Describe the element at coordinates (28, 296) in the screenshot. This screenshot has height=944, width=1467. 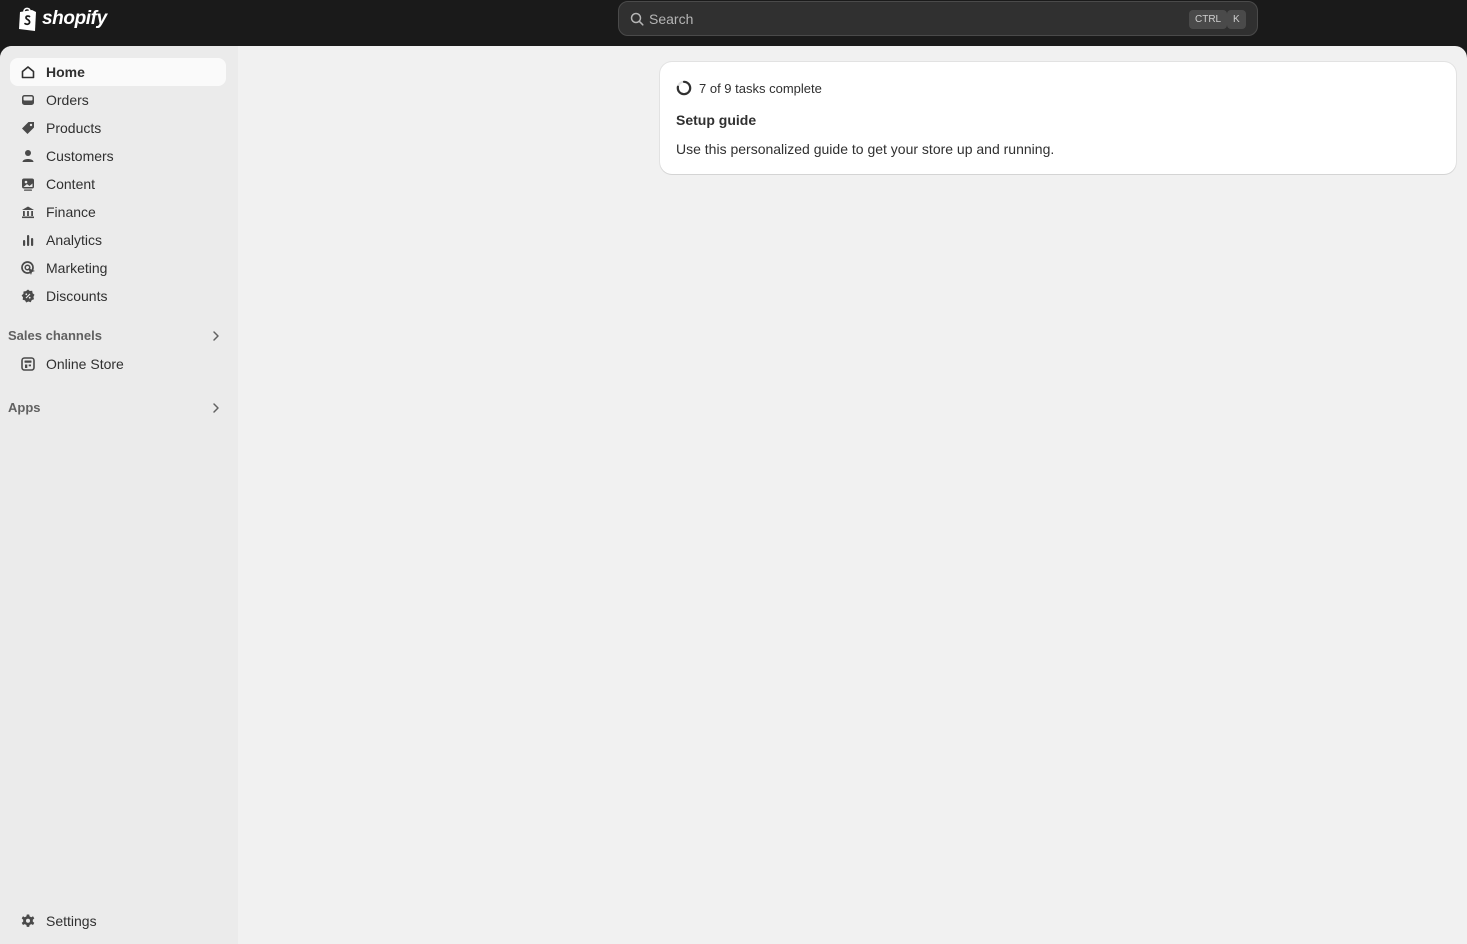
I see `discount-icon` at that location.